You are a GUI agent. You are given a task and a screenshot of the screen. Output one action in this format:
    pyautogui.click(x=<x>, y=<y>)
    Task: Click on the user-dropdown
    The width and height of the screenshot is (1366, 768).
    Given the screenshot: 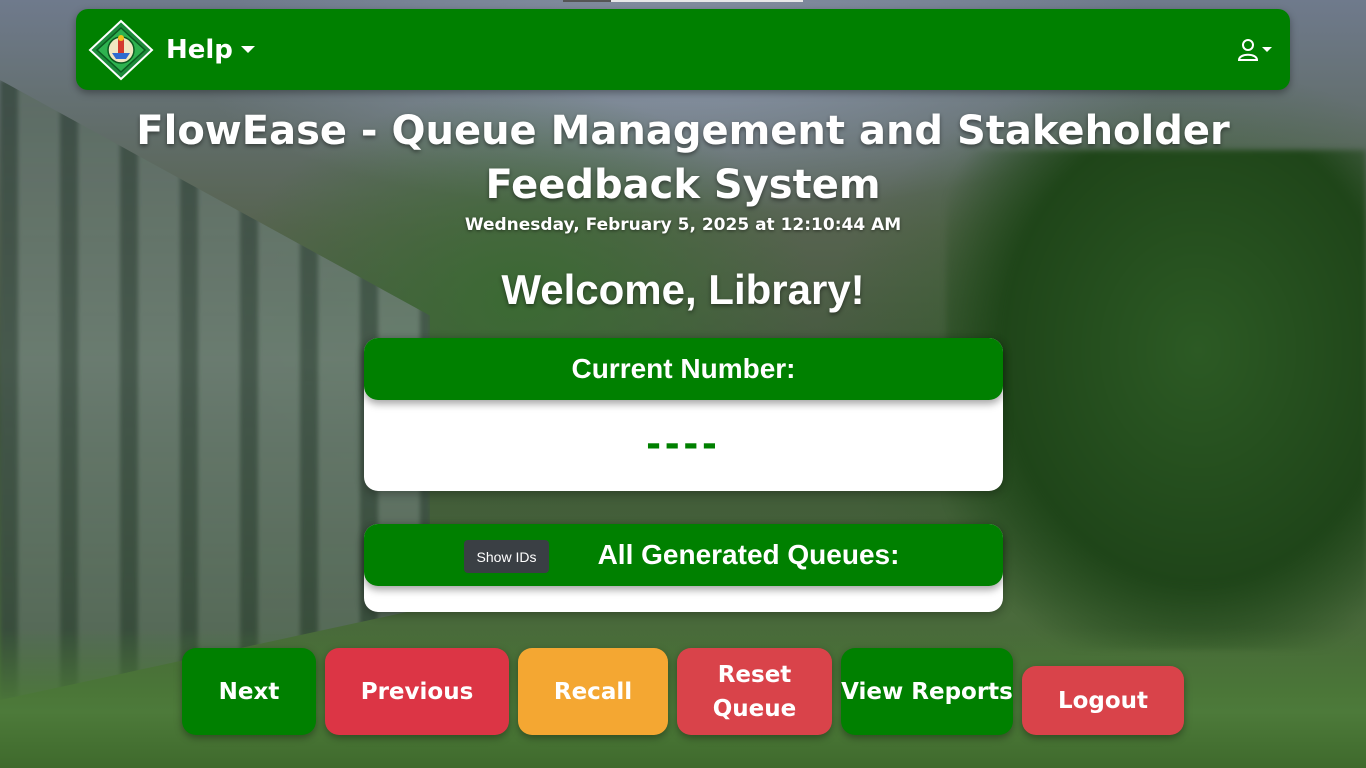 What is the action you would take?
    pyautogui.click(x=1255, y=50)
    